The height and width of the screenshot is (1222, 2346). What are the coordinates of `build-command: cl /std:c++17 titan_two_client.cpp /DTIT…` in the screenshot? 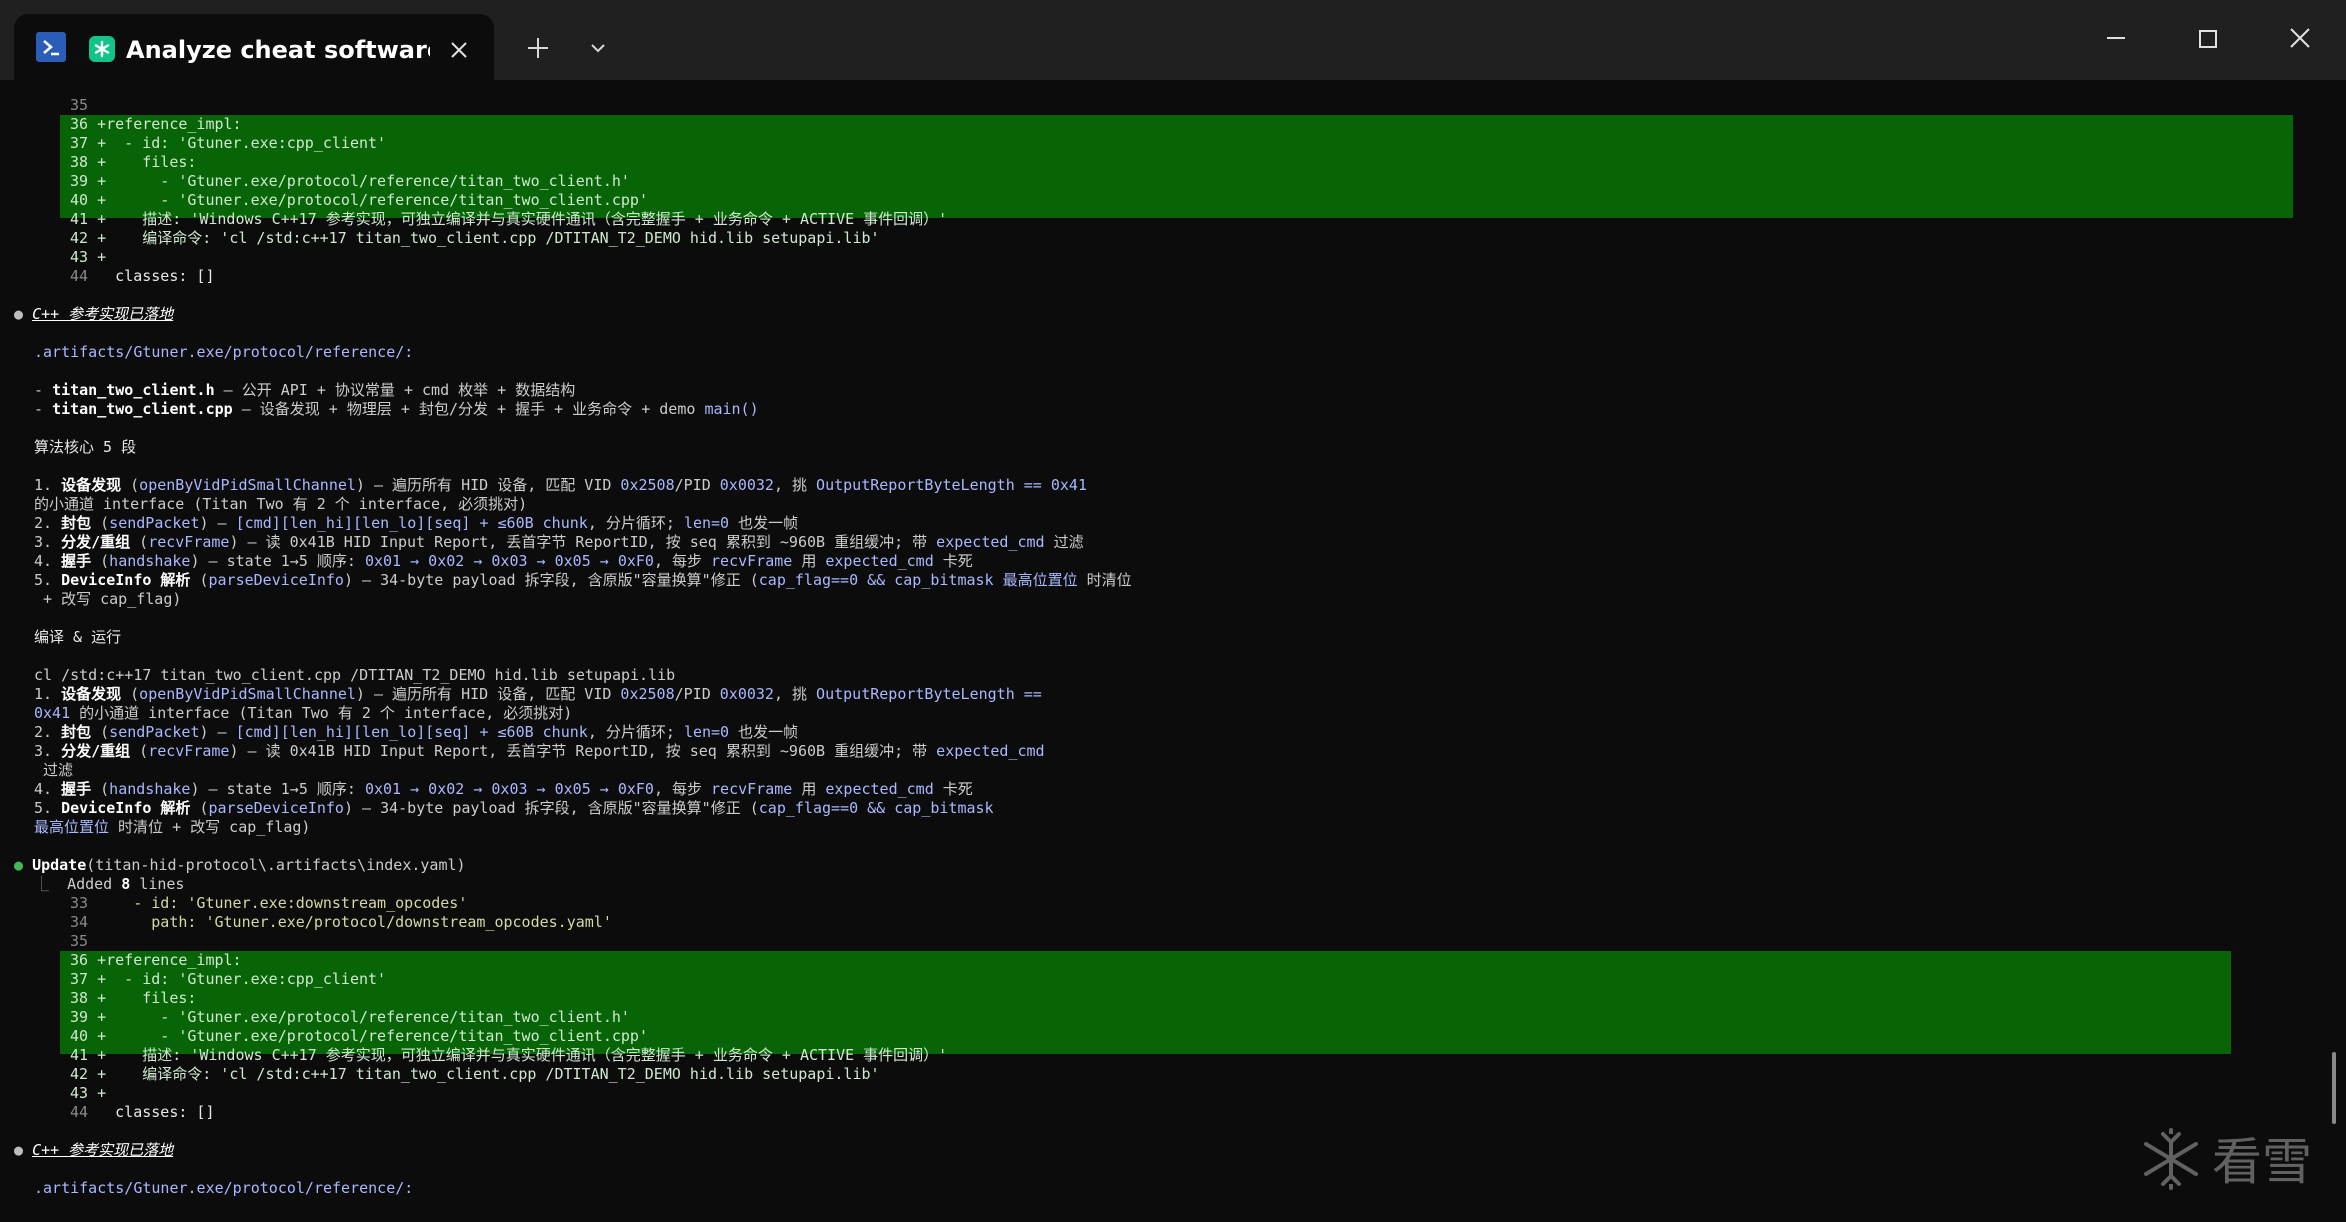 It's located at (355, 675).